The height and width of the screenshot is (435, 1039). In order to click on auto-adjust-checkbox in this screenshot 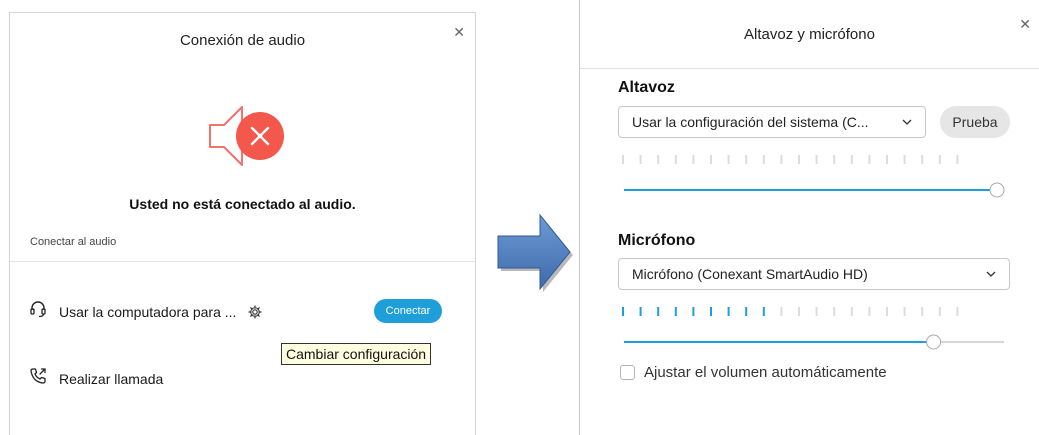, I will do `click(627, 372)`.